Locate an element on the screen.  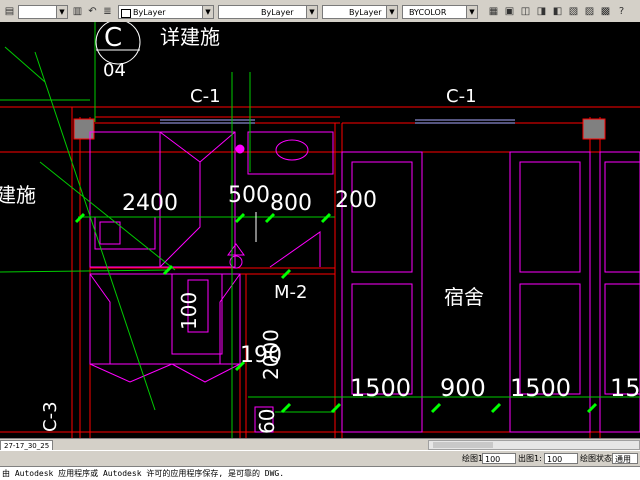
lineweight-dropdown-value: ByLayer is located at coordinates (365, 12).